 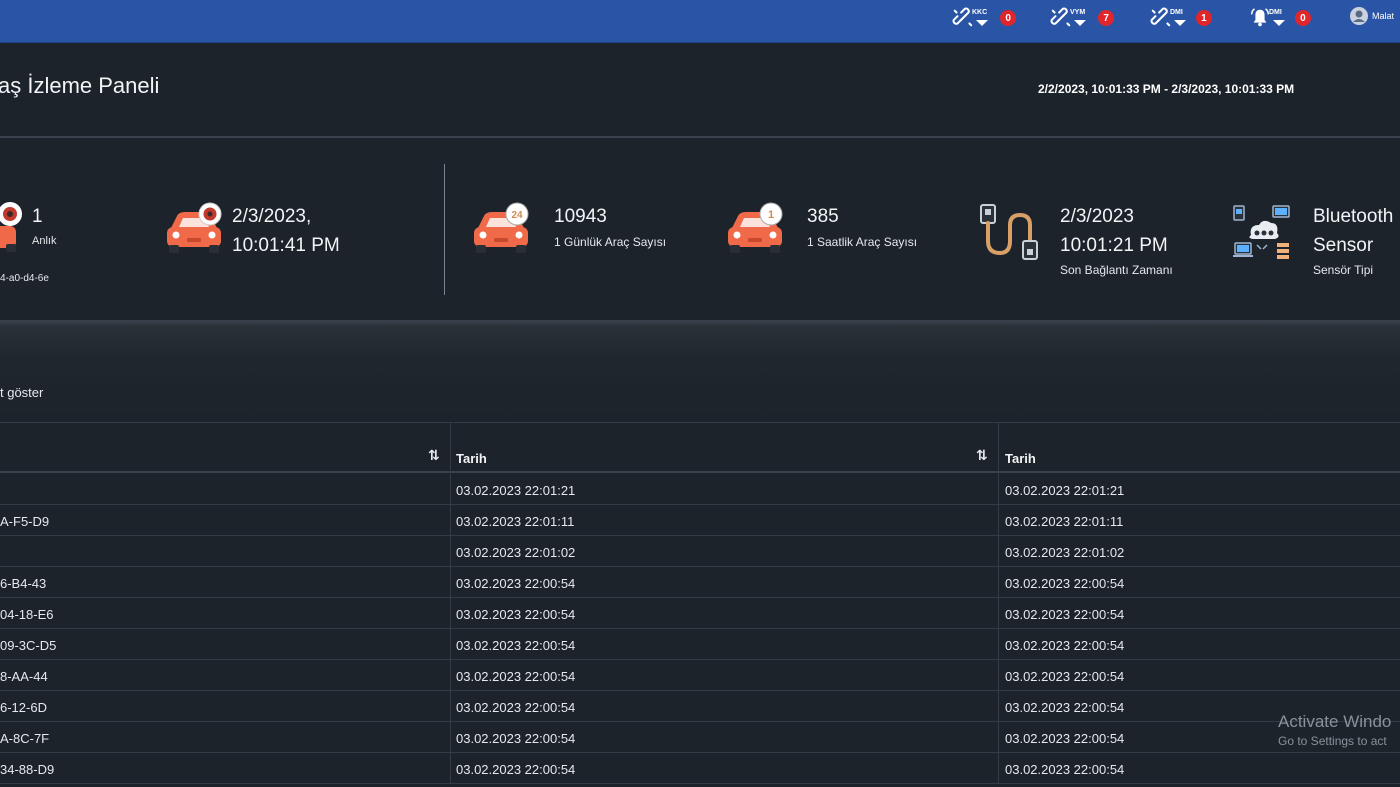 What do you see at coordinates (1280, 18) in the screenshot?
I see `nav-dmi-alarm-dropdown: DMI 0` at bounding box center [1280, 18].